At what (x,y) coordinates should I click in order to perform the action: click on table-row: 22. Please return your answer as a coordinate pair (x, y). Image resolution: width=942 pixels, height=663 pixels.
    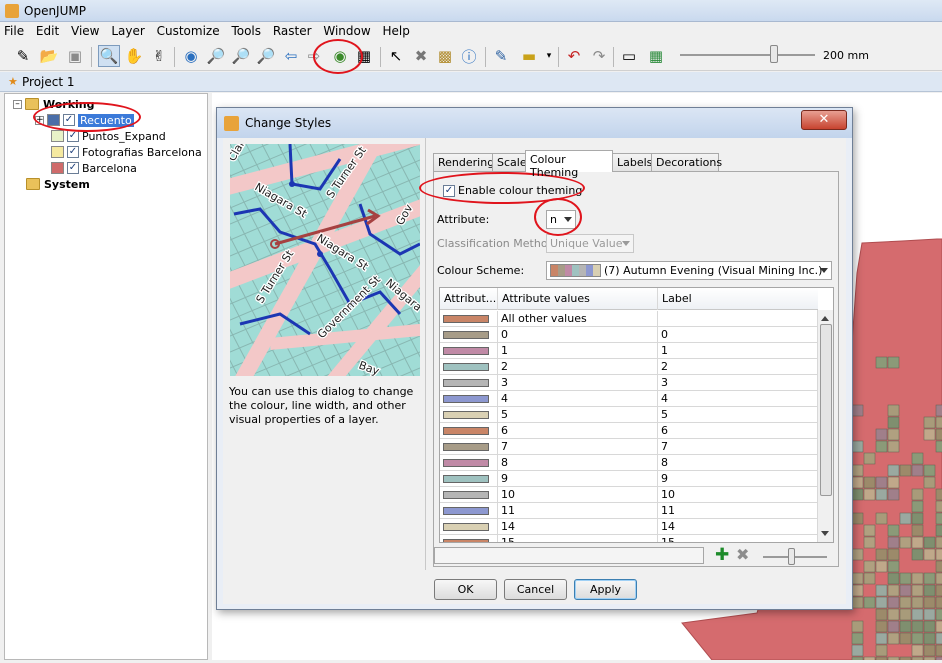
    Looking at the image, I should click on (629, 367).